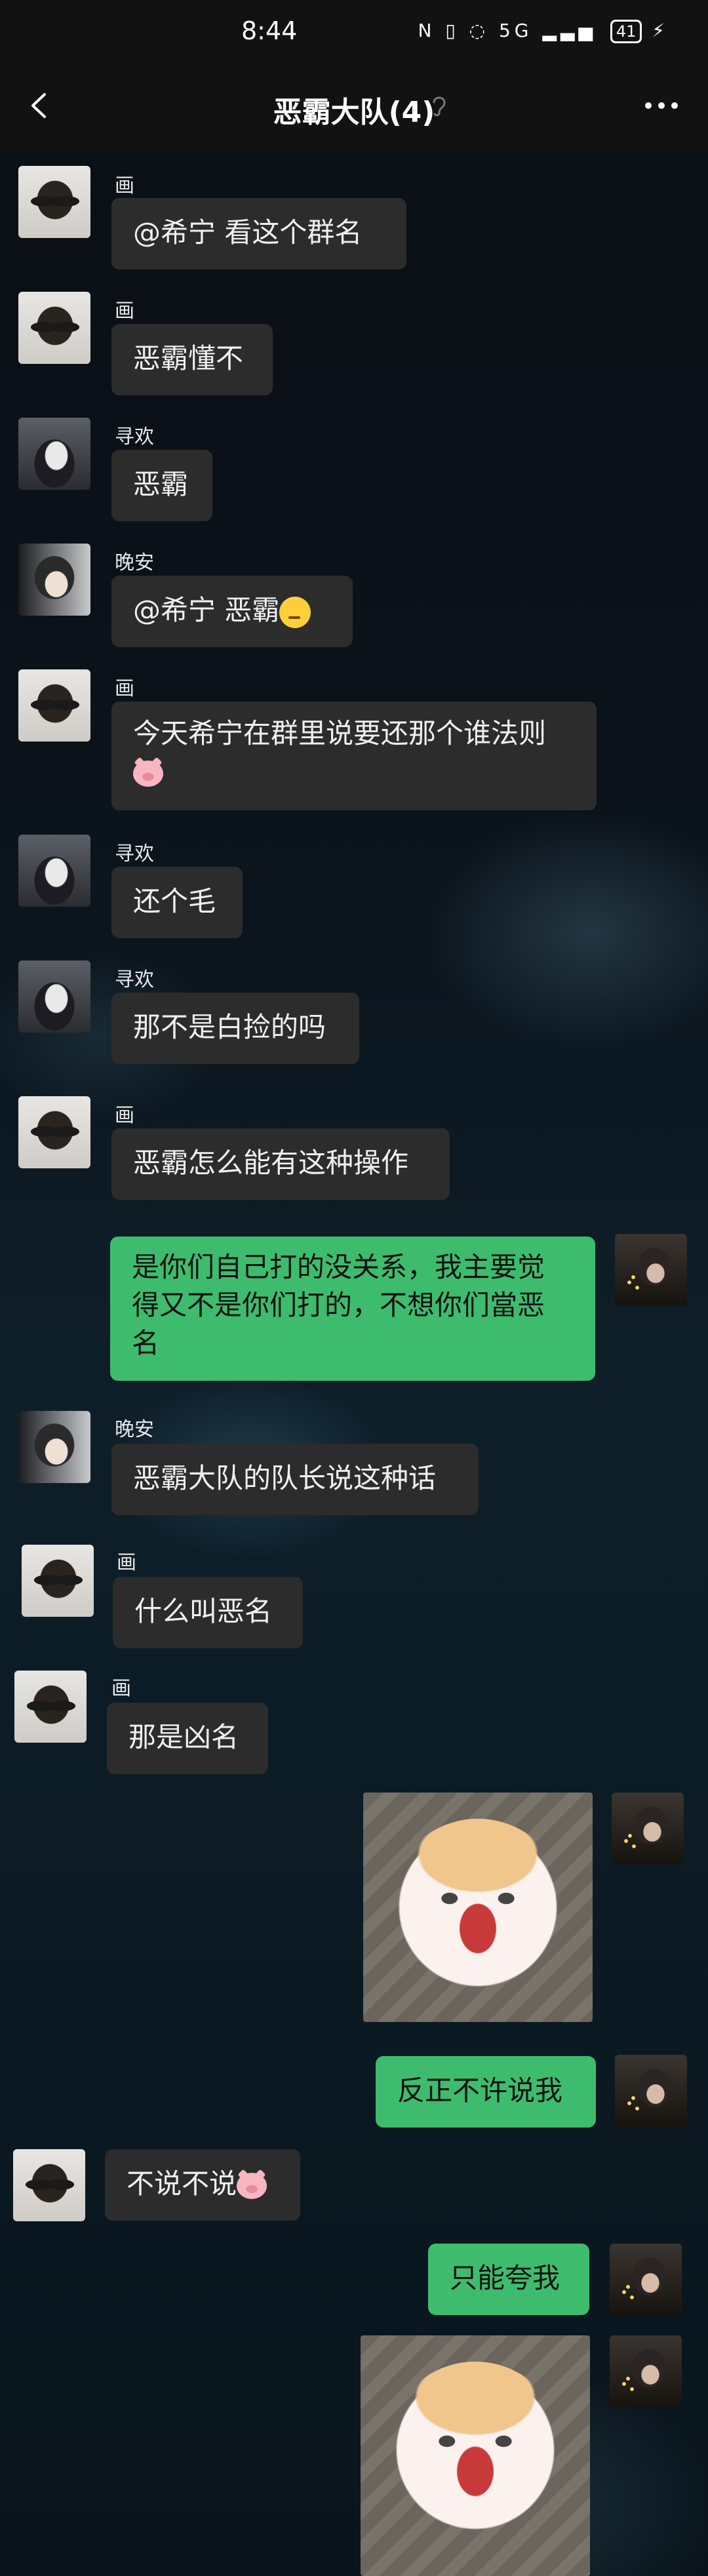 This screenshot has width=708, height=2576. I want to click on message-line: 是你们自己打的没关系，我主要觉, so click(338, 1267).